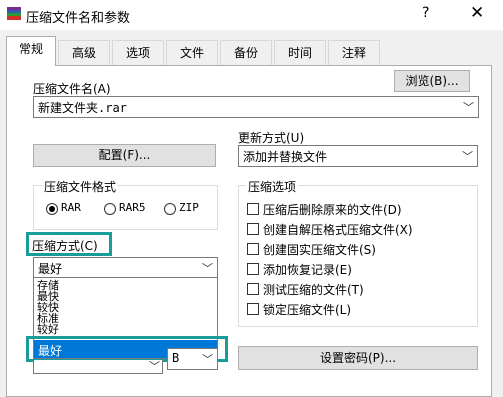 This screenshot has width=503, height=397. I want to click on compression-options-title: 压缩选项, so click(272, 186).